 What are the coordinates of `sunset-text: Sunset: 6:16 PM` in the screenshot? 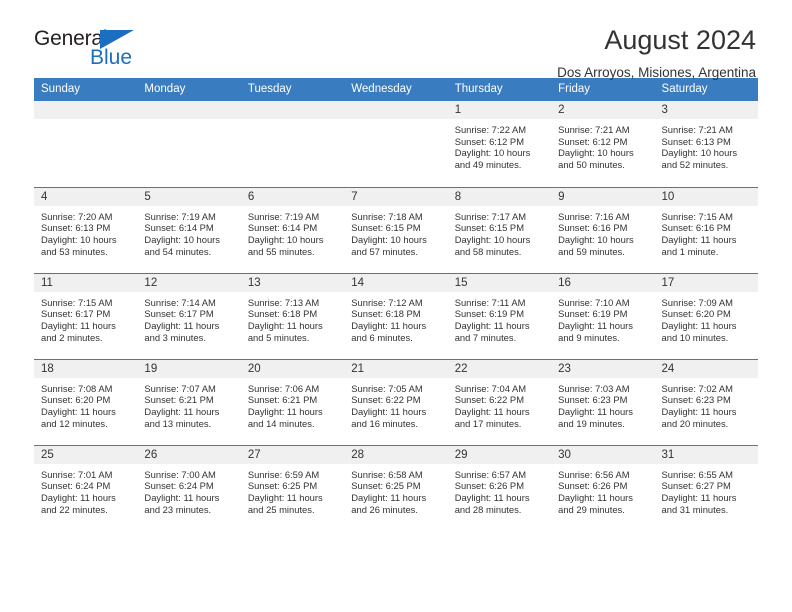 It's located at (696, 228).